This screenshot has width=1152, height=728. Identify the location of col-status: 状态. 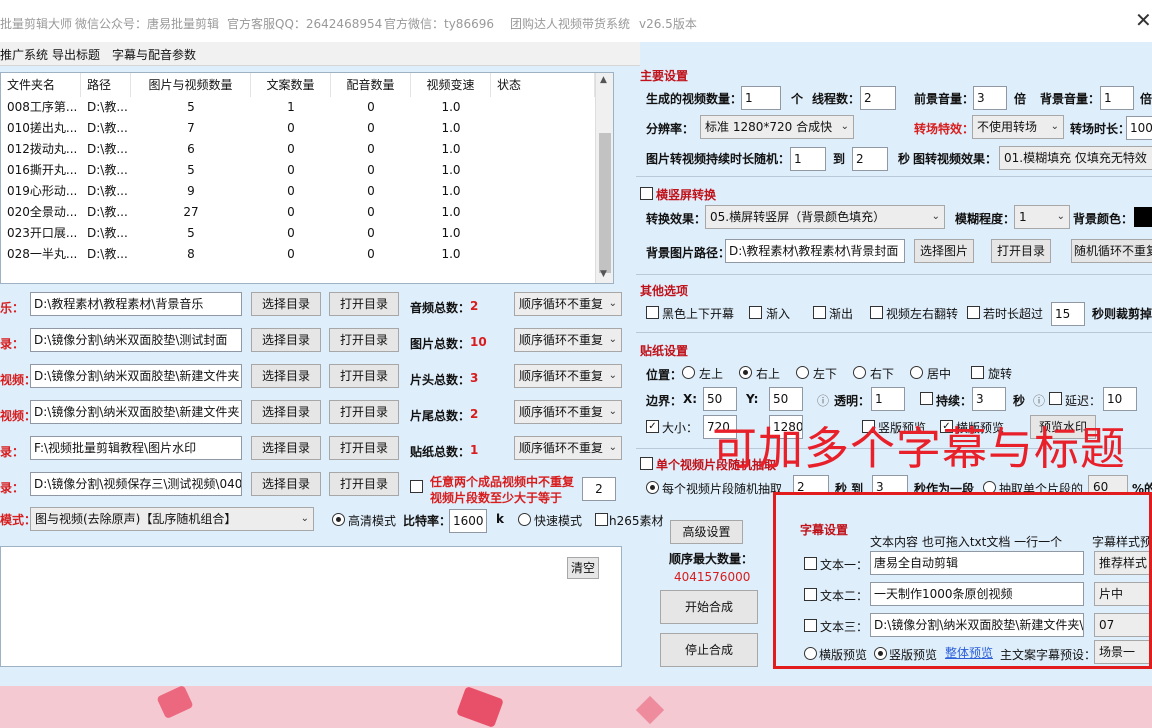
(543, 85).